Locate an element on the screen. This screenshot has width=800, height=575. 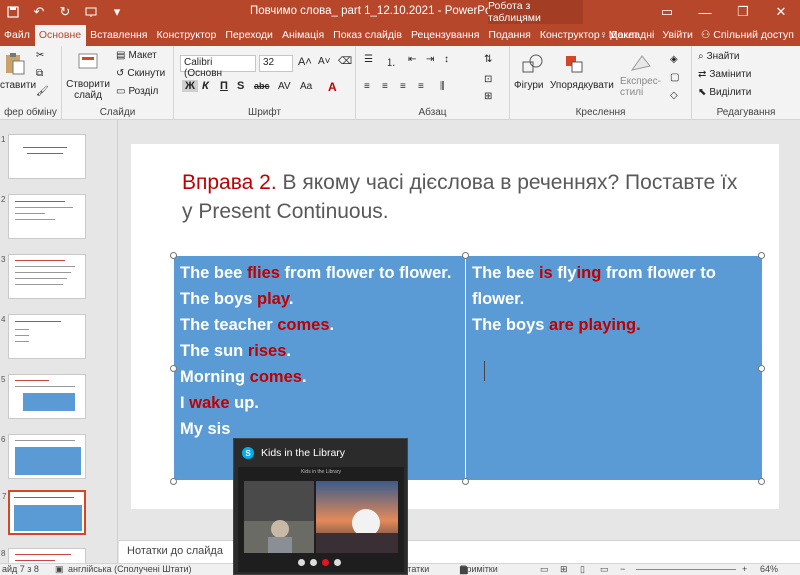
tab-table-design: Конструктор is located at coordinates (570, 35).